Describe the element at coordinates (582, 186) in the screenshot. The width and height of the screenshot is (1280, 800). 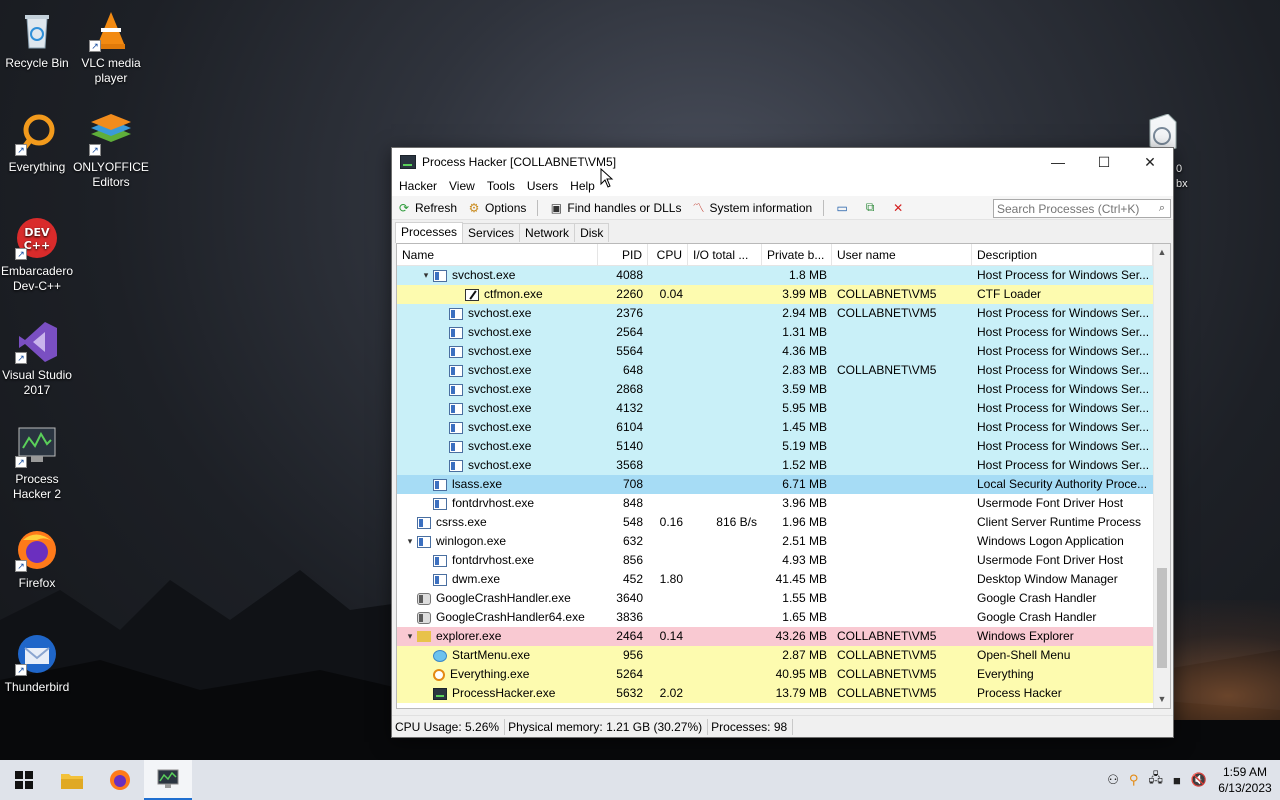
I see `menu-help: Help` at that location.